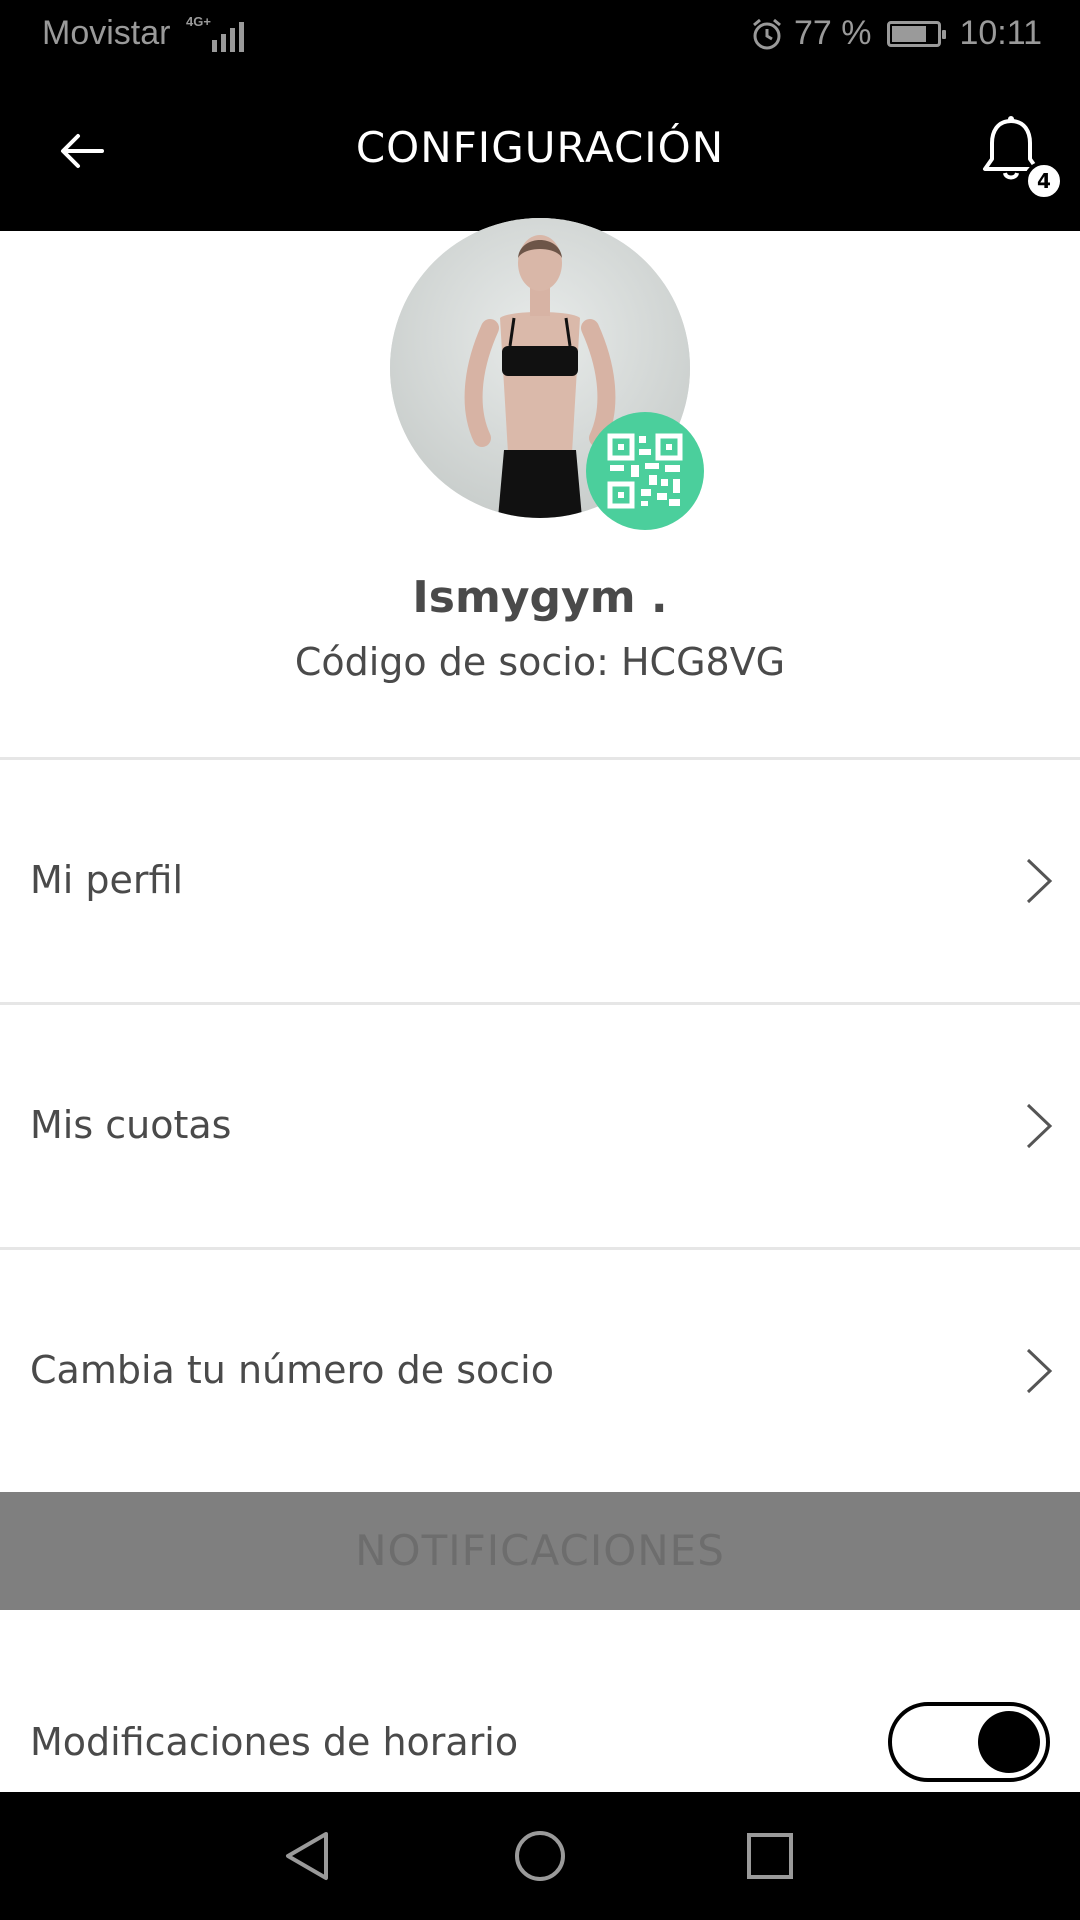  I want to click on menu-item-cambia-numero-socio: Cambia tu número de socio, so click(540, 1370).